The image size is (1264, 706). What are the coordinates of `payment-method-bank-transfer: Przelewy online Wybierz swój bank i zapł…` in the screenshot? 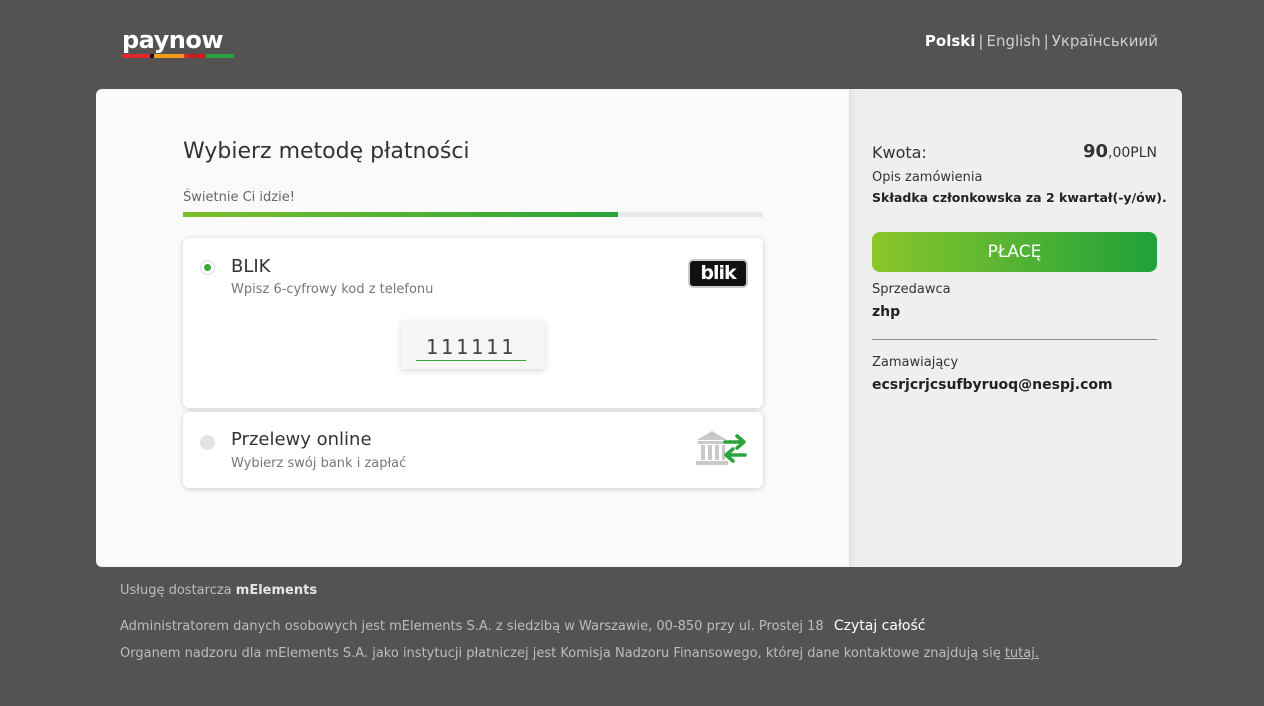 It's located at (473, 450).